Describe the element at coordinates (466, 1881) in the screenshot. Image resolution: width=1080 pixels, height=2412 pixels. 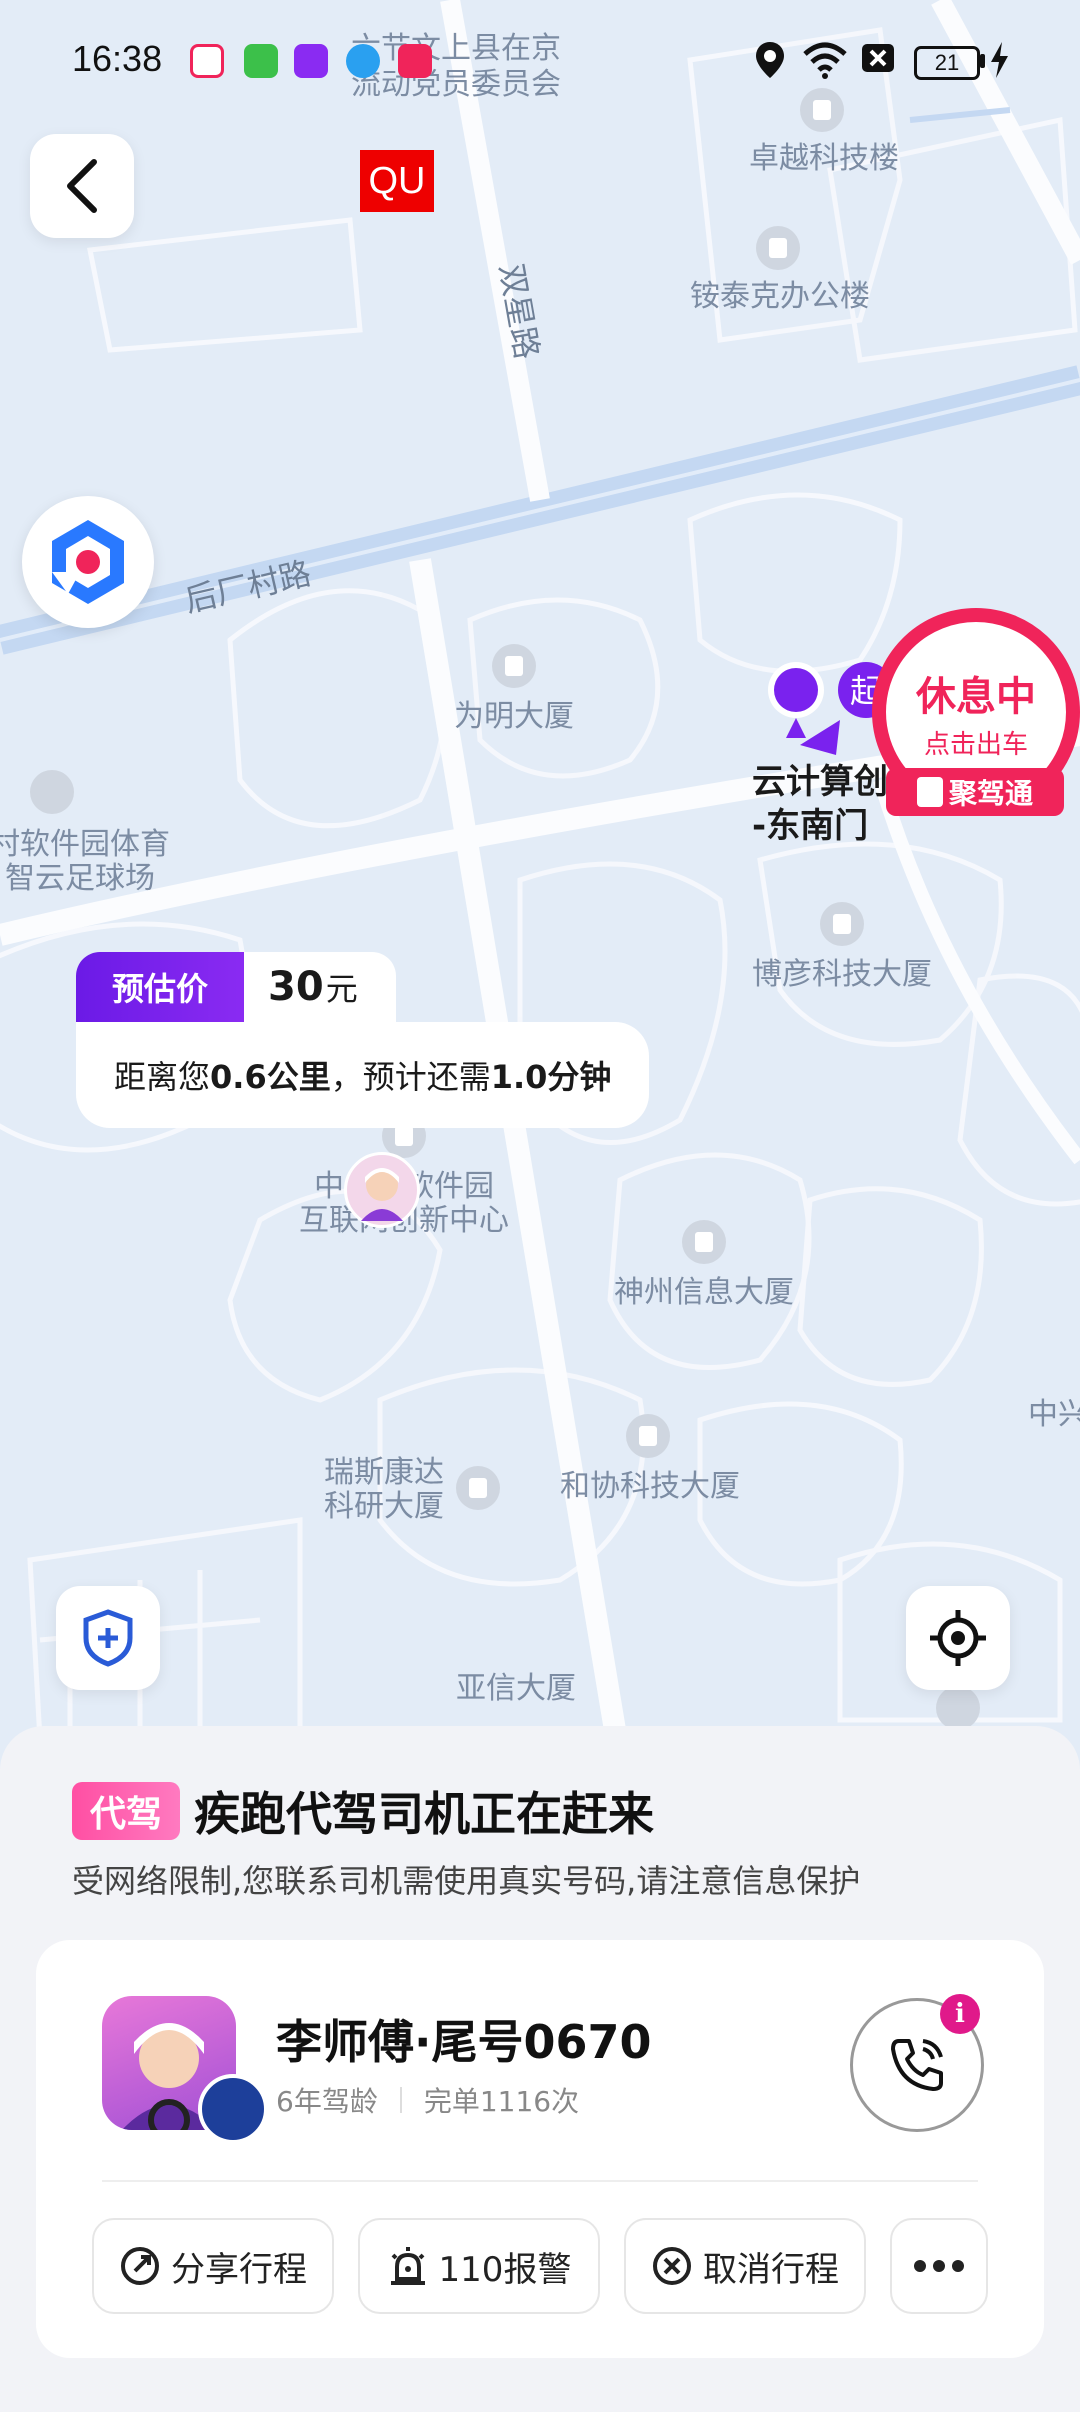
I see `privacy-note: 受网络限制,您联系司机需使用真实号码,请注意信息保护` at that location.